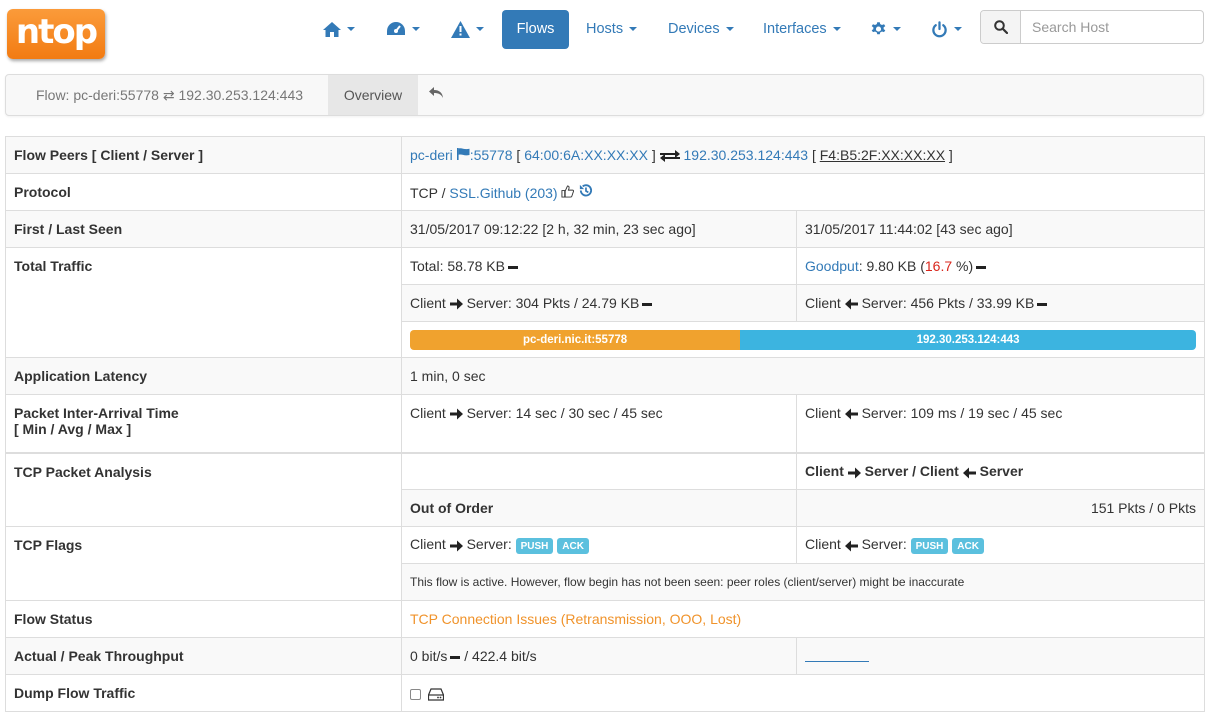  I want to click on search-button, so click(1001, 27).